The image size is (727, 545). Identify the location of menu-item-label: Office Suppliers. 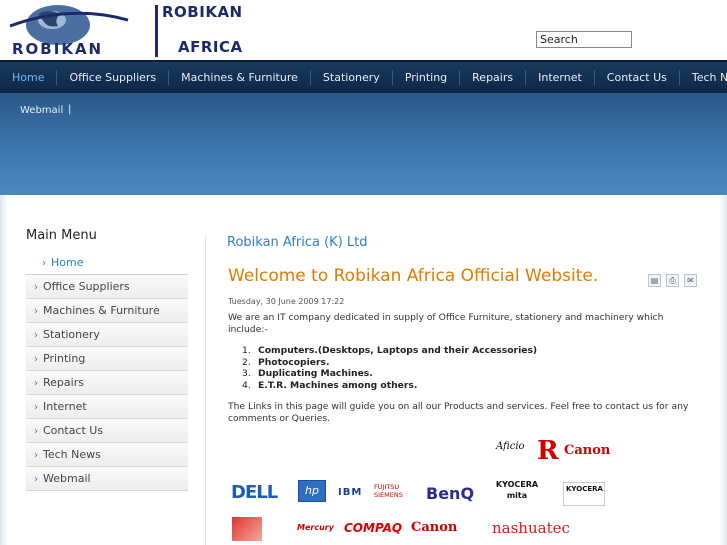
(86, 286).